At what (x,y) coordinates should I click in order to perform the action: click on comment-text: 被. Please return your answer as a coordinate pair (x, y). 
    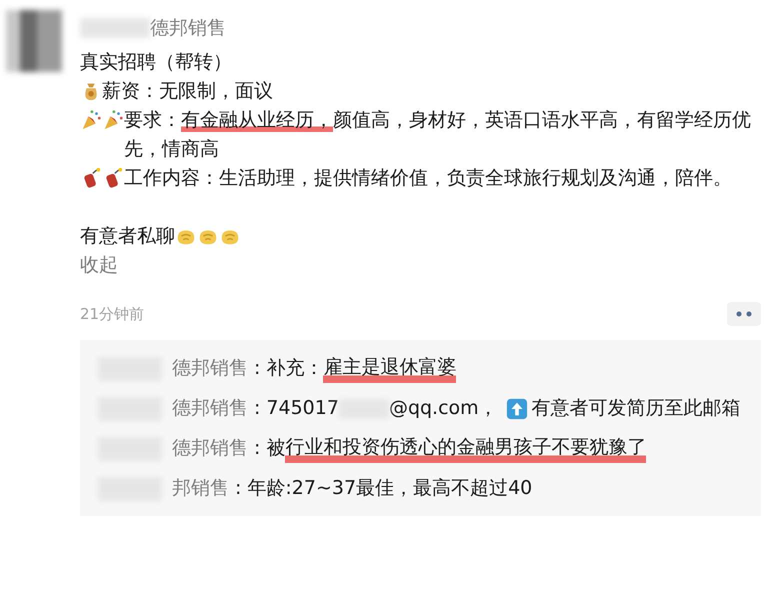
    Looking at the image, I should click on (276, 448).